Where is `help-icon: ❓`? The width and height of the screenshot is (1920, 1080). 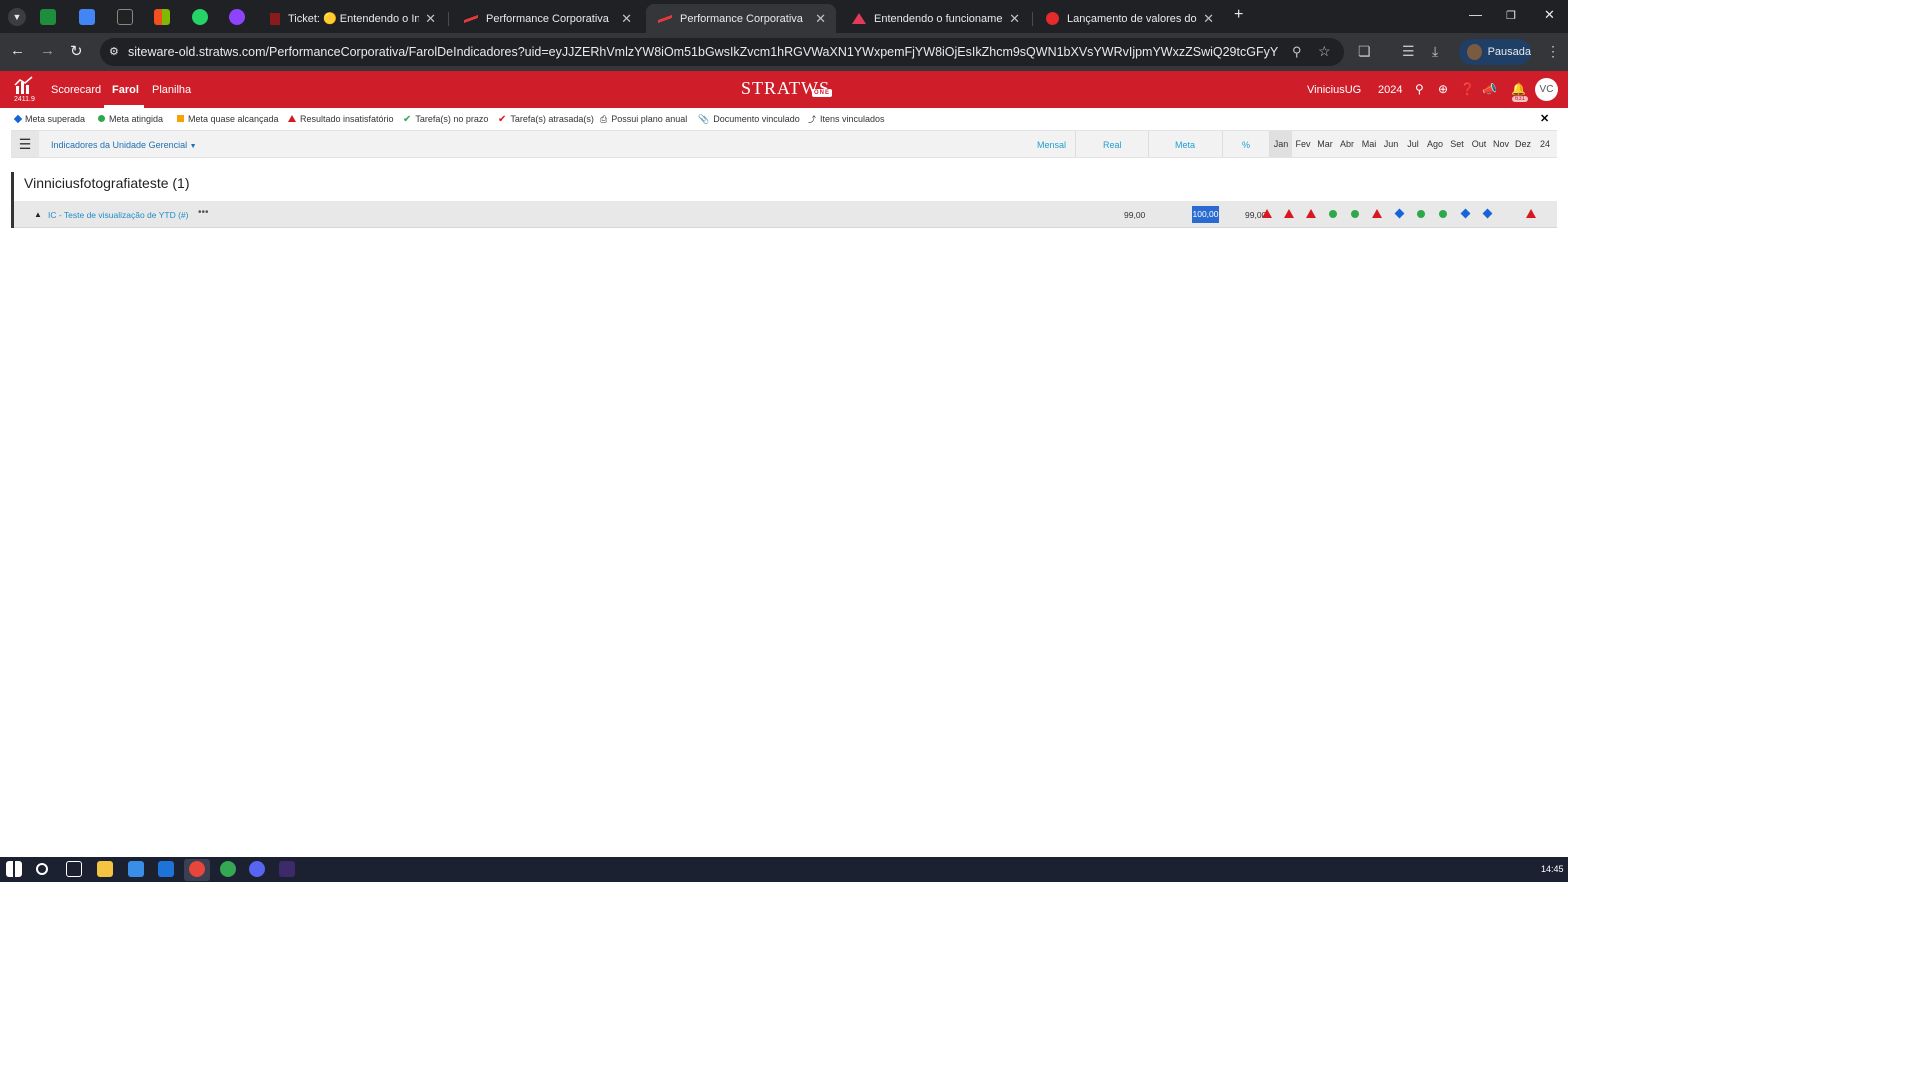
help-icon: ❓ is located at coordinates (1467, 89).